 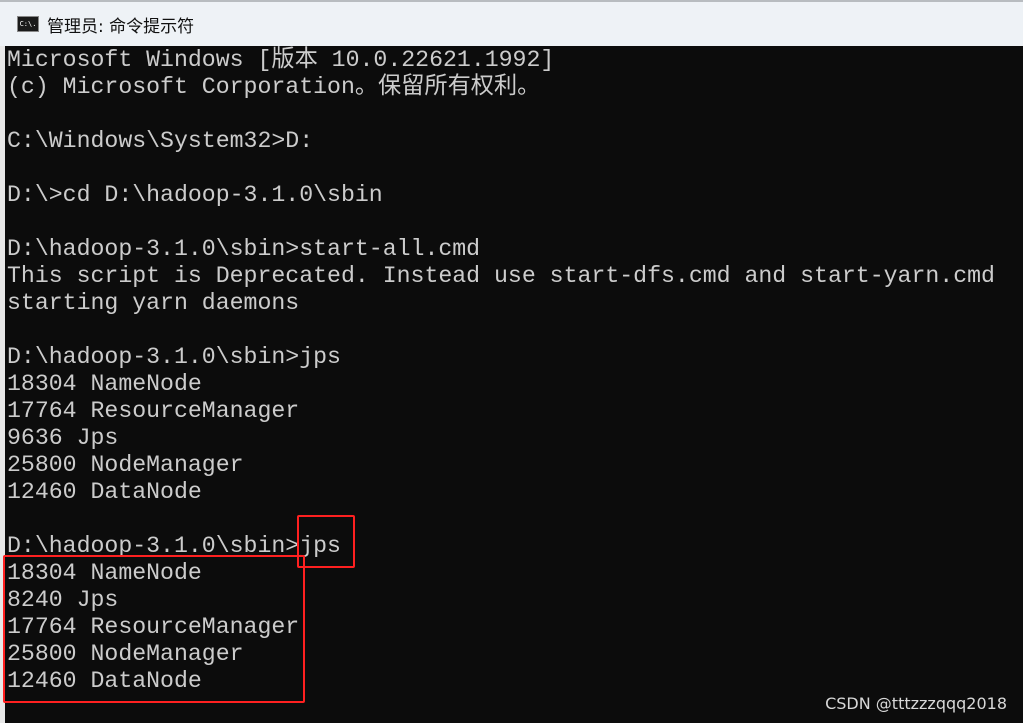 What do you see at coordinates (153, 411) in the screenshot?
I see `console-line: 17764 ResourceManager` at bounding box center [153, 411].